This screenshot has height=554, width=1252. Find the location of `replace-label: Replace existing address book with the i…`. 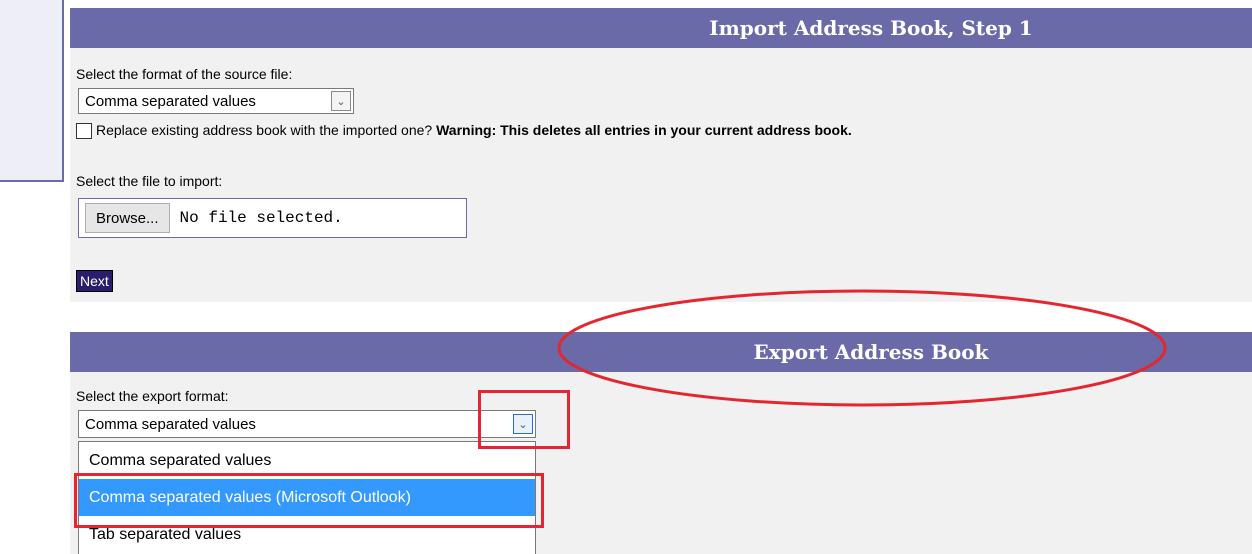

replace-label: Replace existing address book with the i… is located at coordinates (266, 130).